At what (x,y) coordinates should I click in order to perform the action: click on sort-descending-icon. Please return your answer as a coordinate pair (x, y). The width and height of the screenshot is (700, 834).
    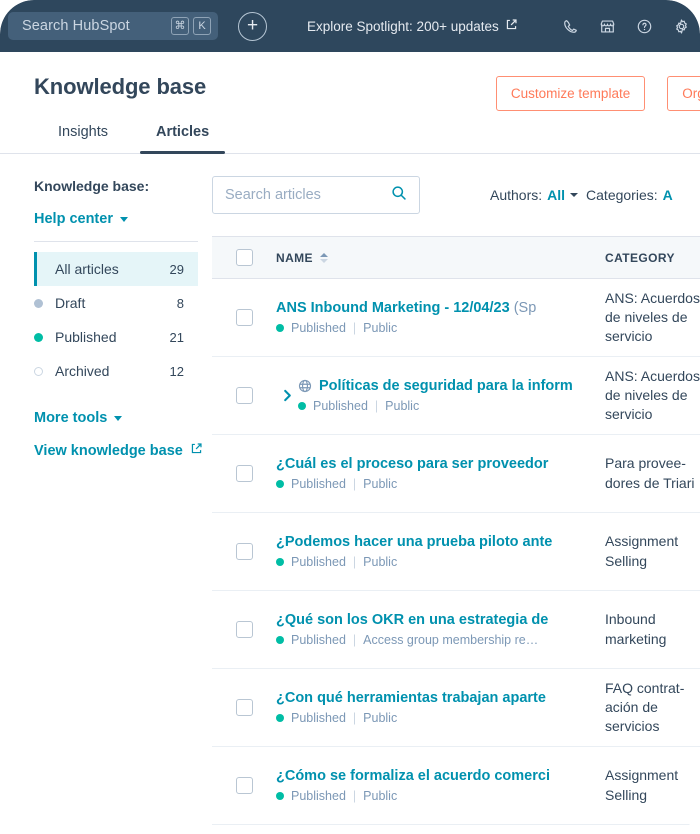
    Looking at the image, I should click on (323, 260).